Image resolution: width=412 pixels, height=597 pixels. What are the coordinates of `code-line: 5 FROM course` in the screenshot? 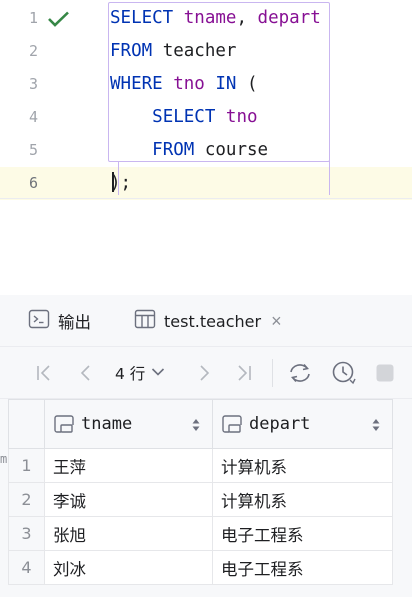 It's located at (206, 150).